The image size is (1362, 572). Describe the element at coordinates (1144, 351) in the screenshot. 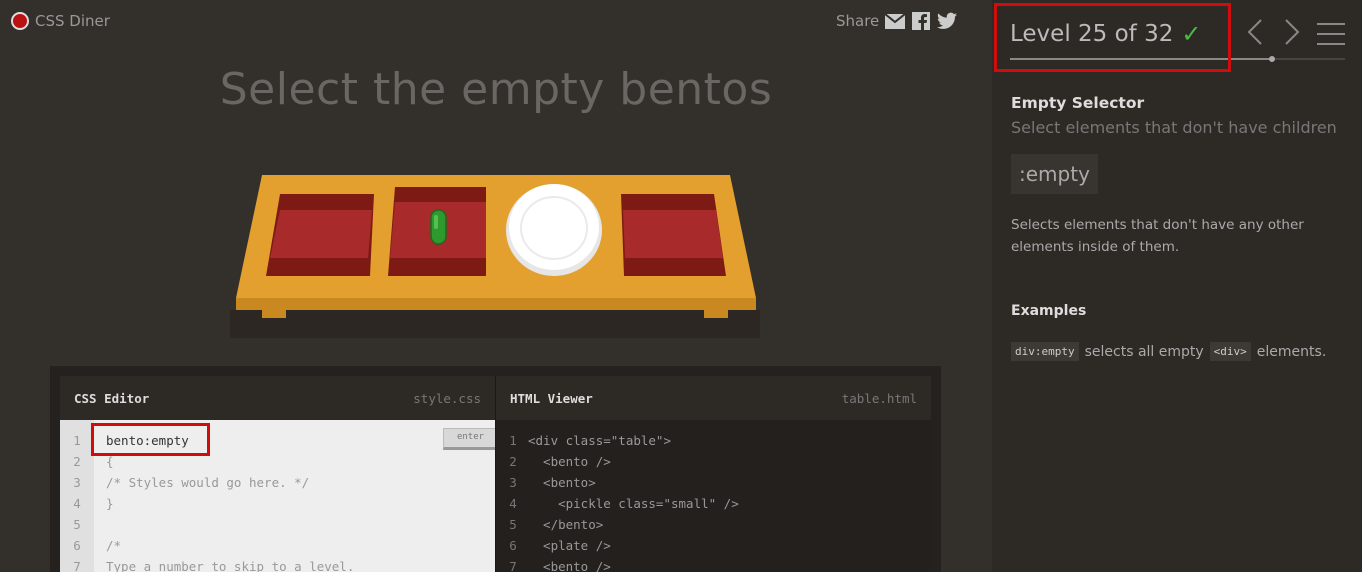

I see `example-text: selects all empty` at that location.